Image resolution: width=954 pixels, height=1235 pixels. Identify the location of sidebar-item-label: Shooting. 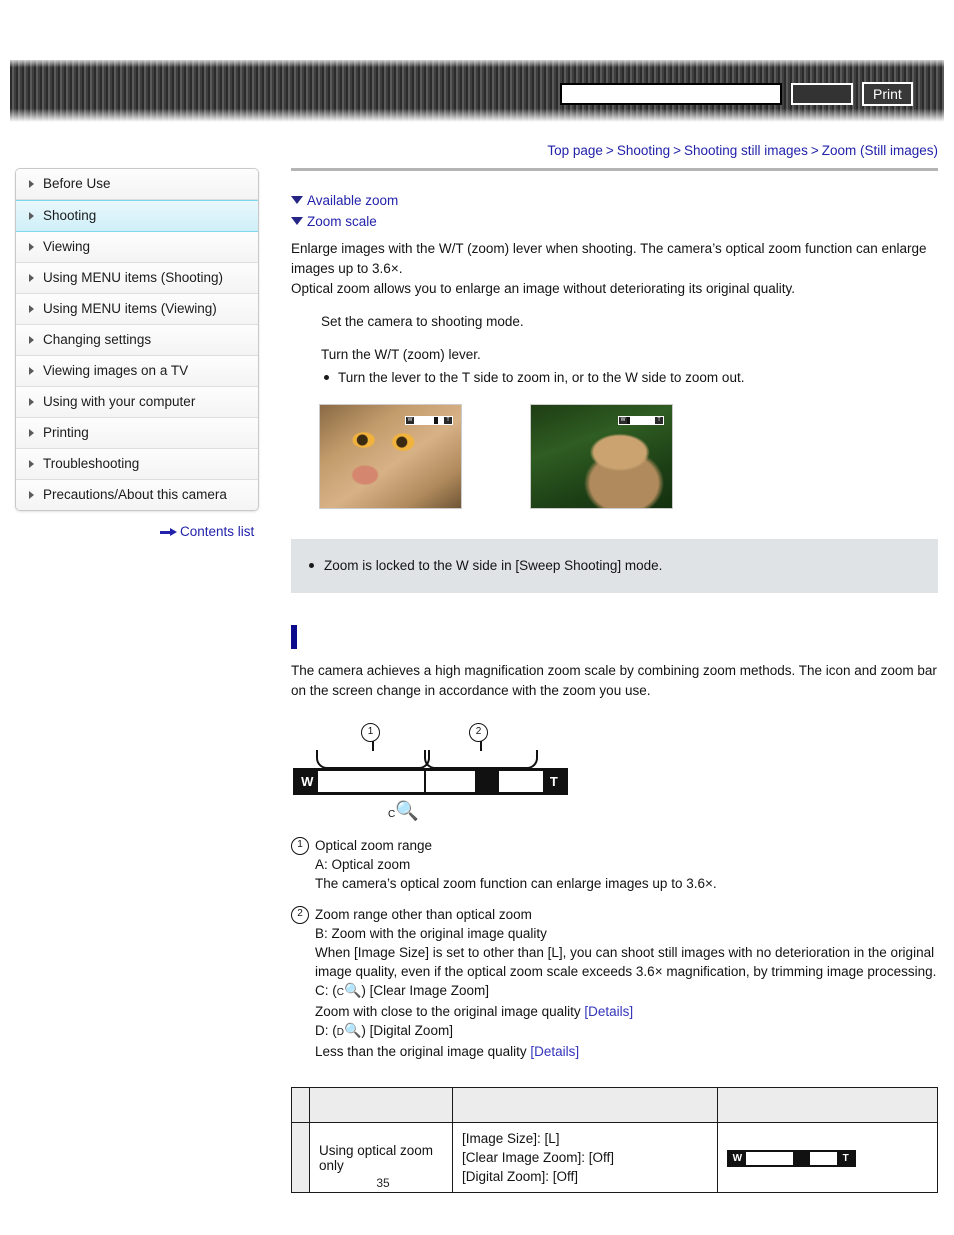
(70, 215).